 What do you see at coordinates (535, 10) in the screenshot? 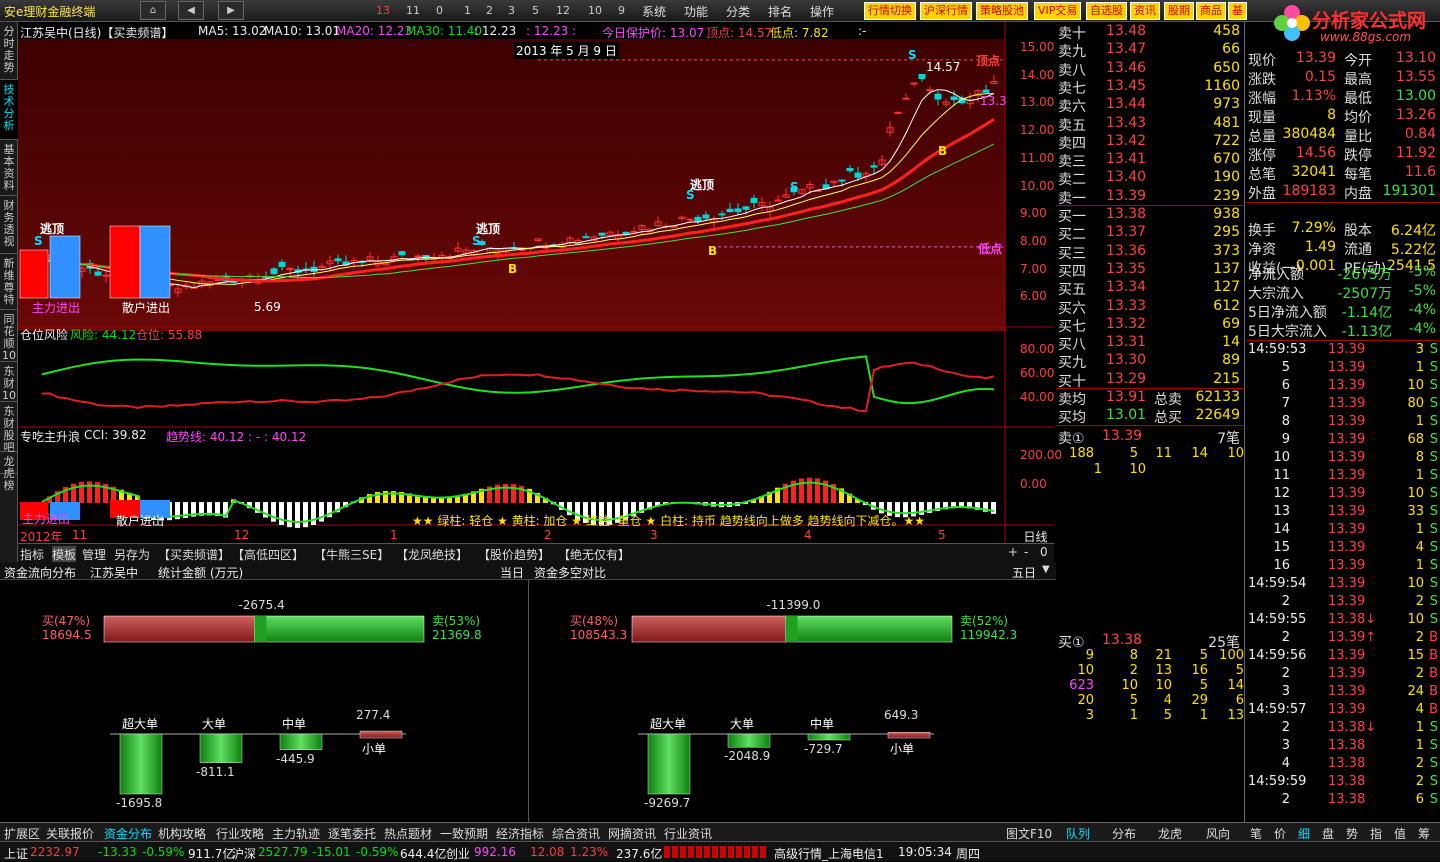
I see `nav-number-6: 5` at bounding box center [535, 10].